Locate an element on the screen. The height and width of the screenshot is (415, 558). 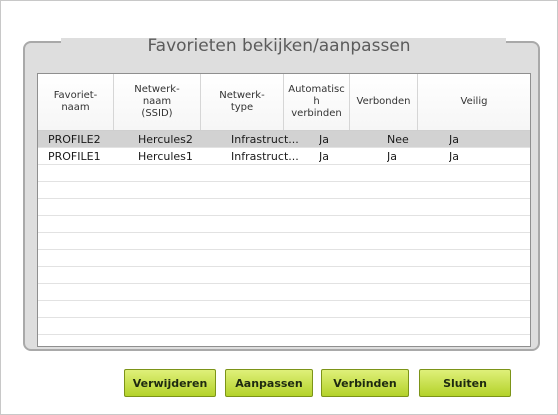
cell-ssid: Hercules2 is located at coordinates (165, 139).